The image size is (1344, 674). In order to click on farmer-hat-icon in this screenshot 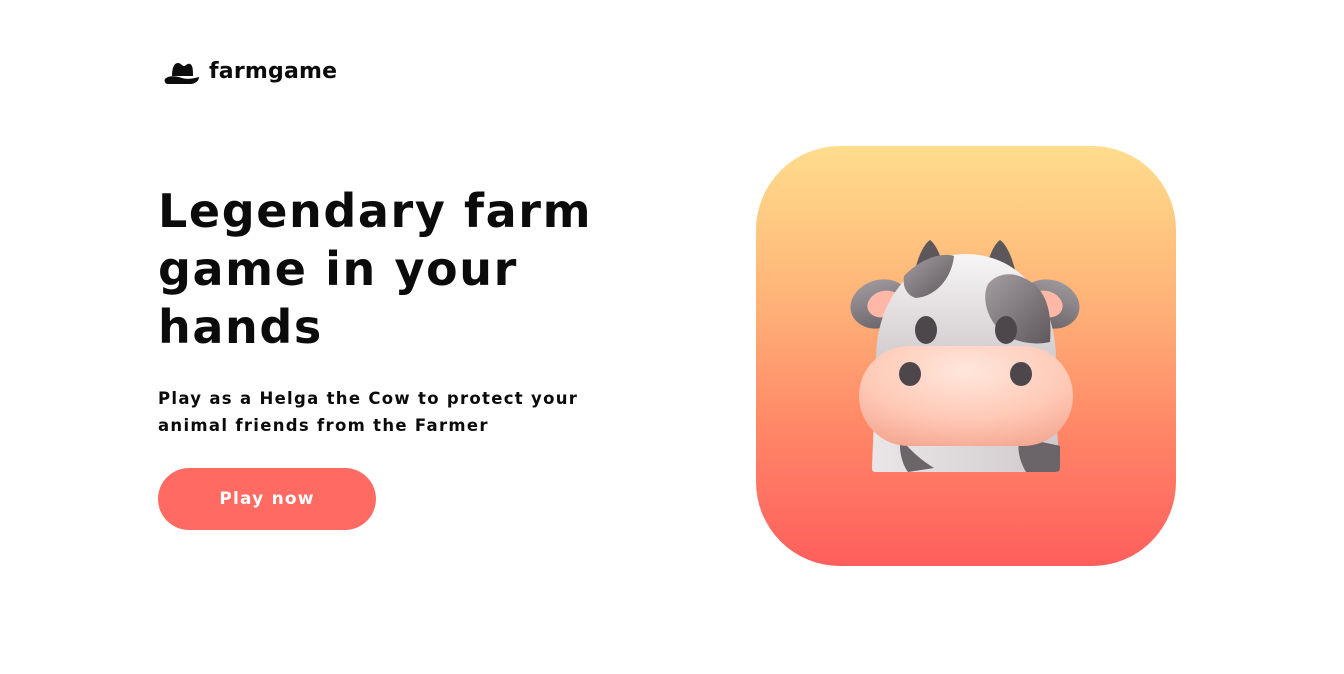, I will do `click(181, 73)`.